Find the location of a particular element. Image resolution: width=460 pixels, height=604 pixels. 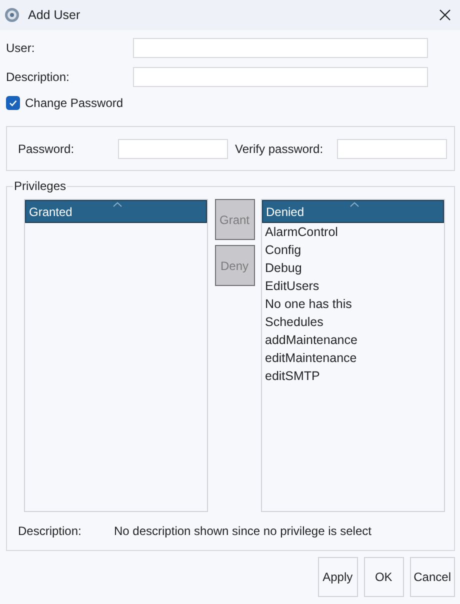

description-label: Description: is located at coordinates (50, 531).